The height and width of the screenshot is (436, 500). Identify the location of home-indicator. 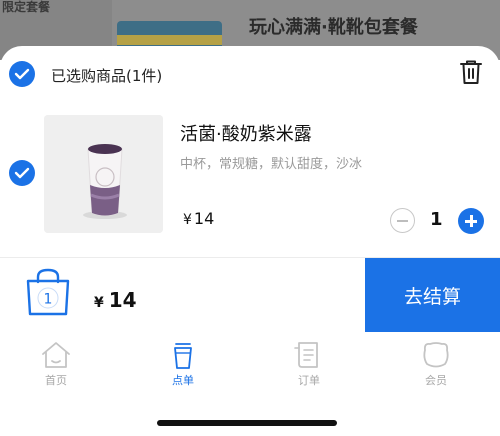
(247, 423).